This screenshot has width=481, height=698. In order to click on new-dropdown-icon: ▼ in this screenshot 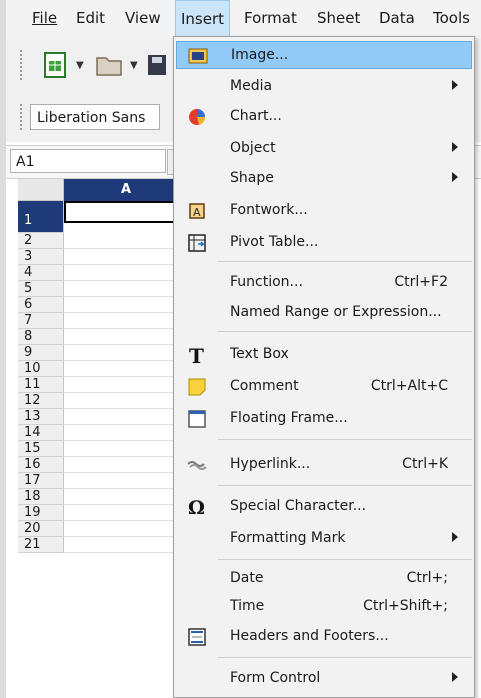, I will do `click(80, 65)`.